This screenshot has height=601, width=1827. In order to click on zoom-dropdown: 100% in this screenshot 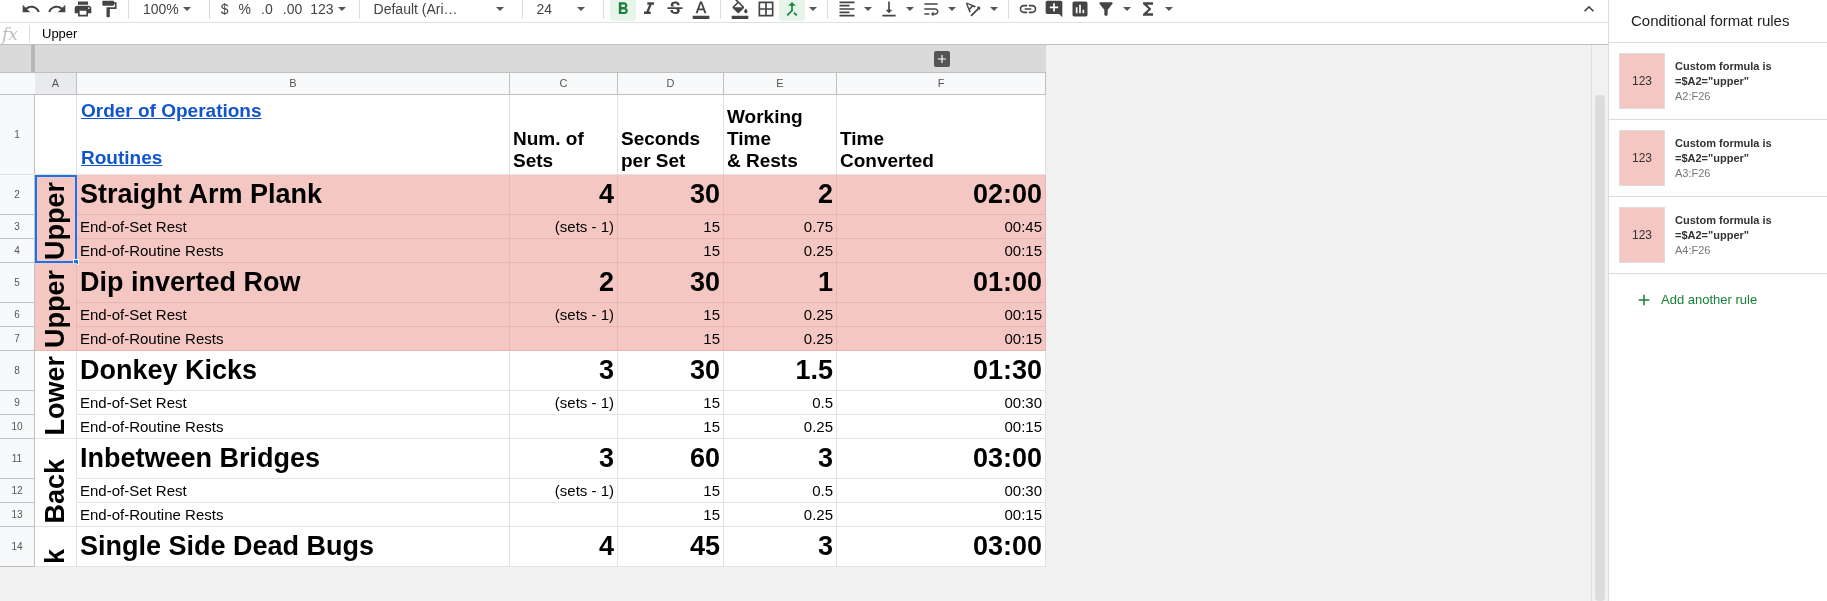, I will do `click(169, 10)`.